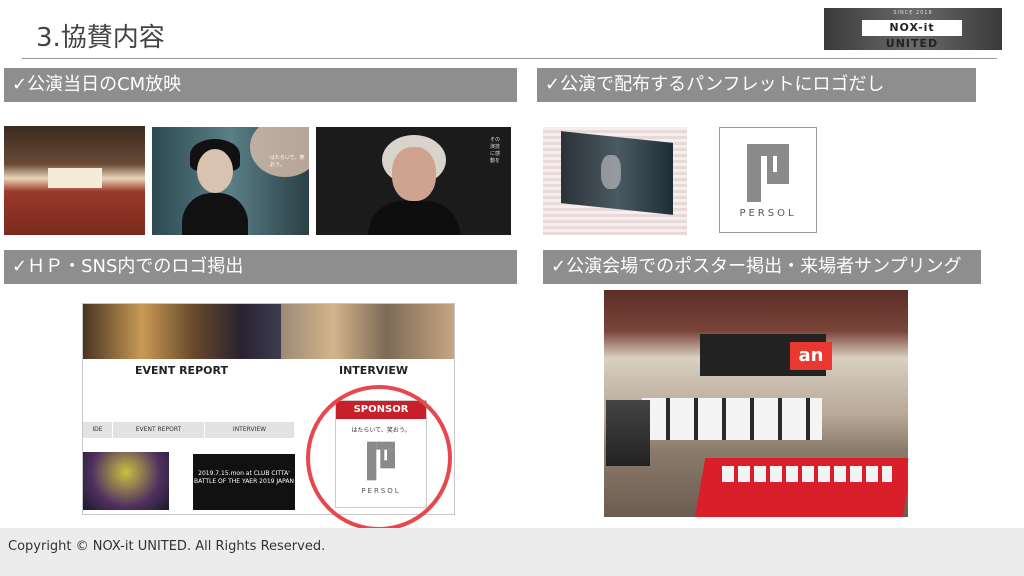 Image resolution: width=1024 pixels, height=576 pixels. Describe the element at coordinates (912, 35) in the screenshot. I see `logo-name: NOX-it UNITED` at that location.